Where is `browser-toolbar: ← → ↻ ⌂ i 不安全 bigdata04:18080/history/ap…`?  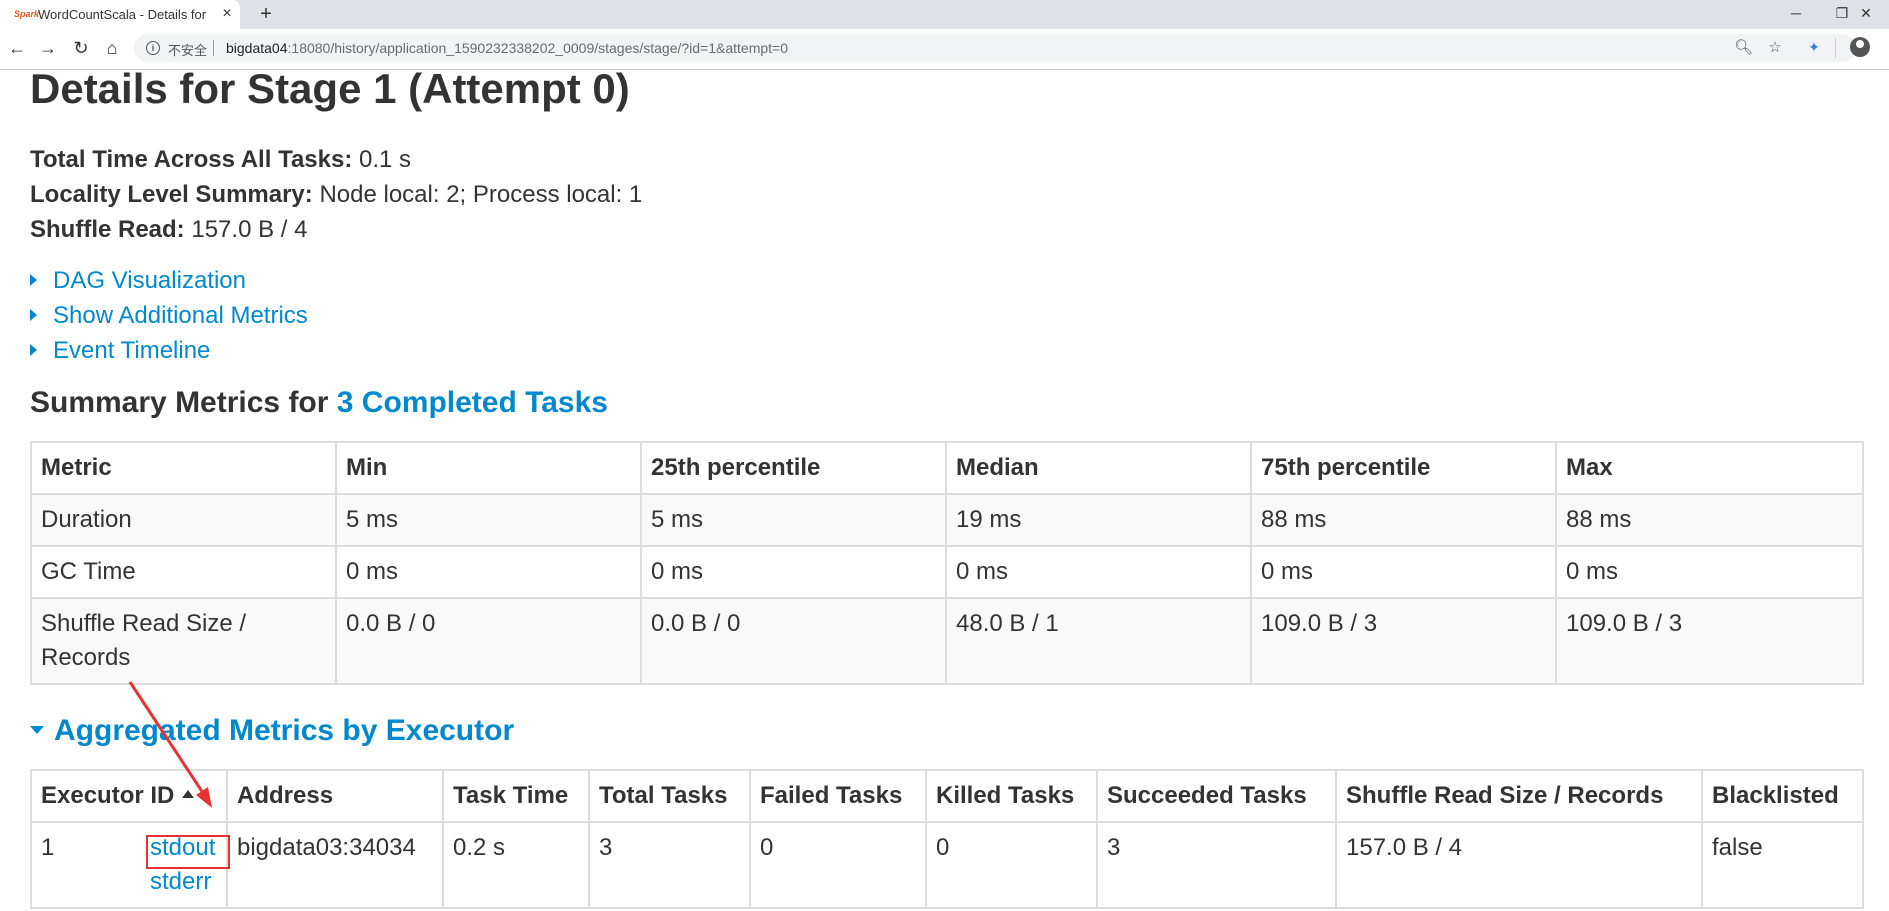
browser-toolbar: ← → ↻ ⌂ i 不安全 bigdata04:18080/history/ap… is located at coordinates (944, 49).